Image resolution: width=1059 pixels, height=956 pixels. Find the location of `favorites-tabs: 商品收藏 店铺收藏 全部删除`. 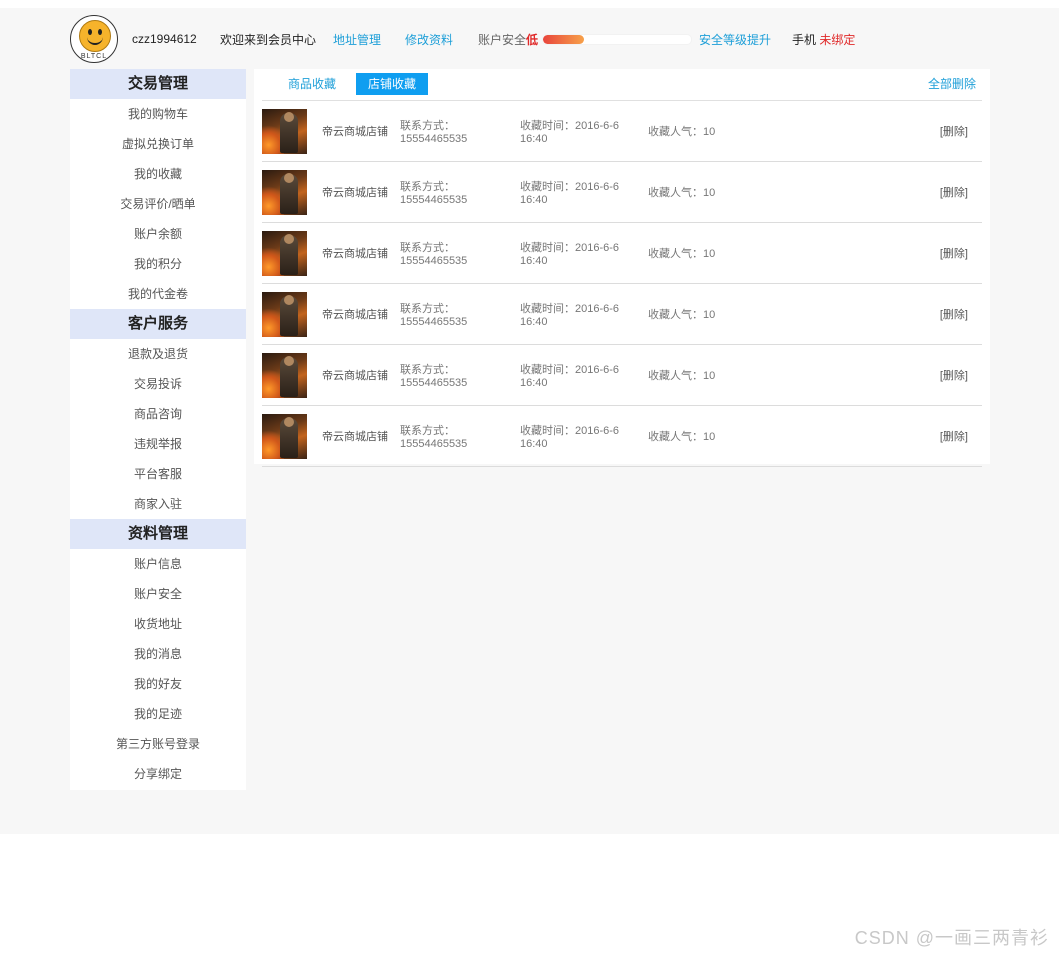

favorites-tabs: 商品收藏 店铺收藏 全部删除 is located at coordinates (622, 85).